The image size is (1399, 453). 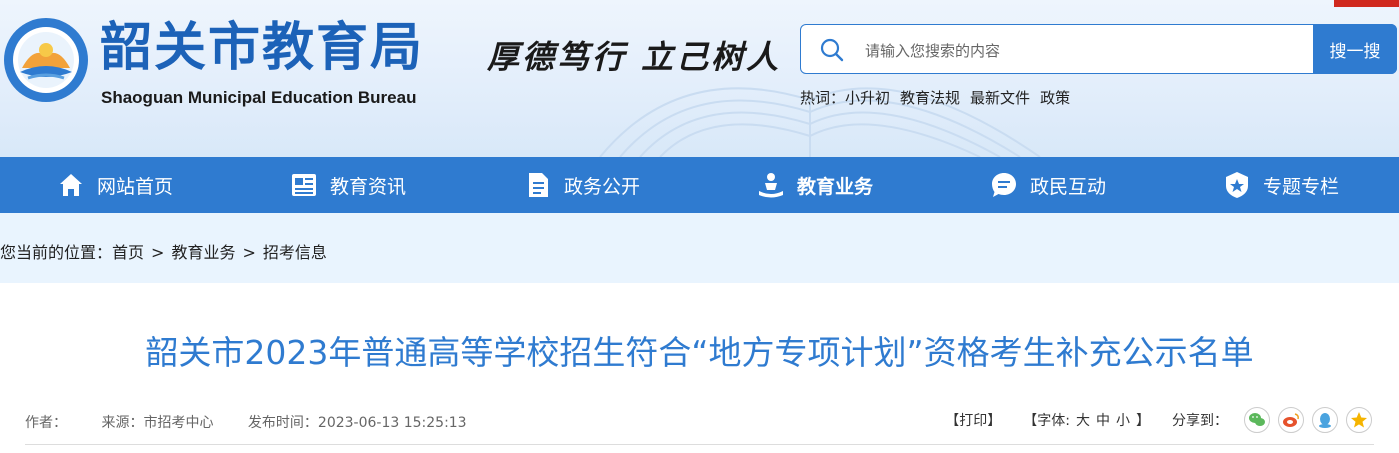 What do you see at coordinates (699, 352) in the screenshot?
I see `article-title: 韶关市2023年普通高等学校招生符合“地方专项计划”资格考生补充公示名单` at bounding box center [699, 352].